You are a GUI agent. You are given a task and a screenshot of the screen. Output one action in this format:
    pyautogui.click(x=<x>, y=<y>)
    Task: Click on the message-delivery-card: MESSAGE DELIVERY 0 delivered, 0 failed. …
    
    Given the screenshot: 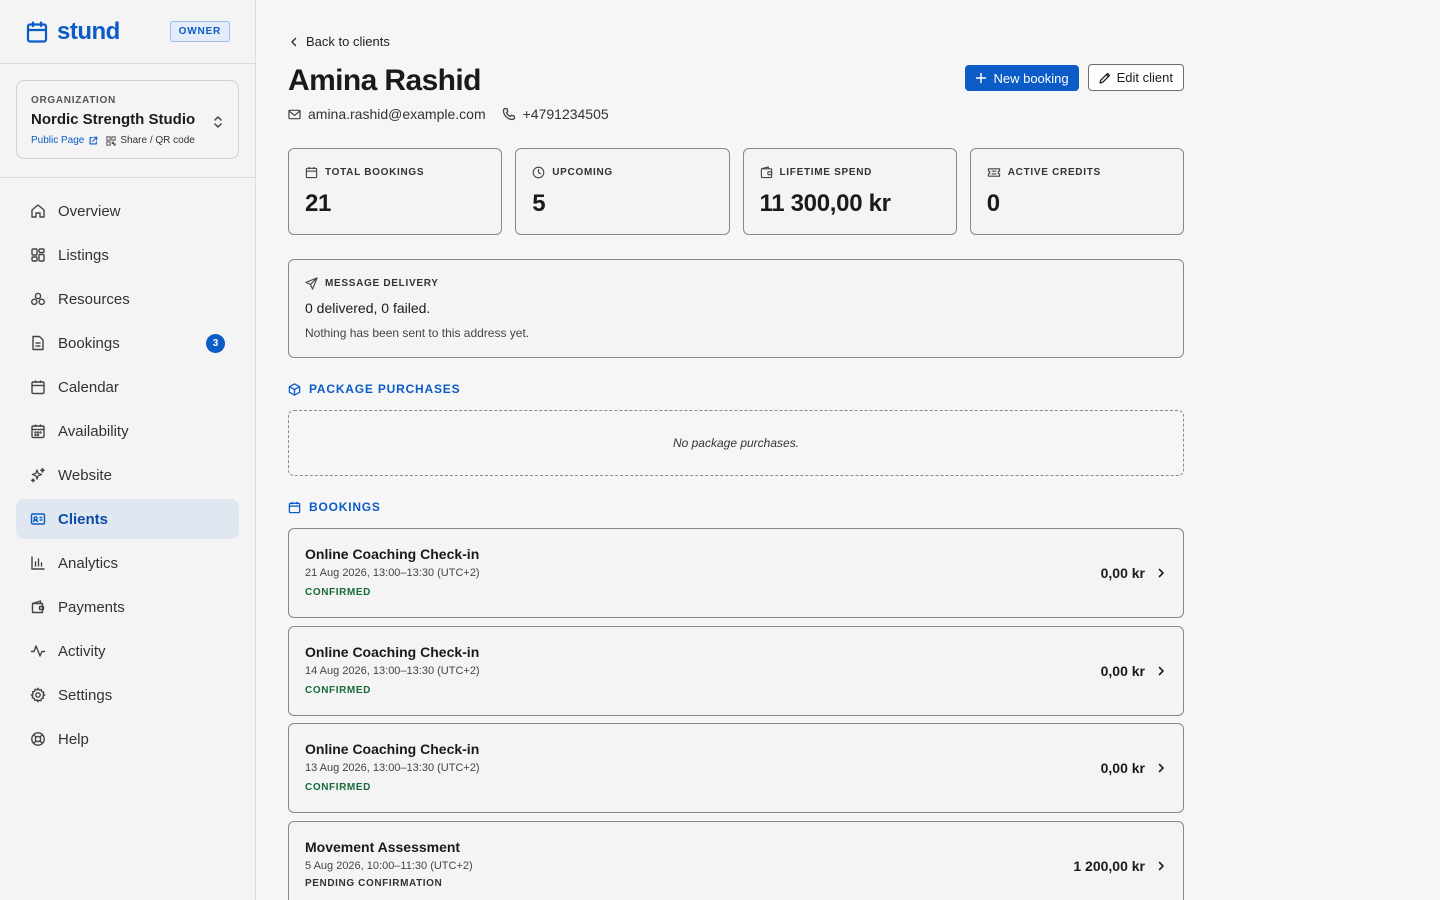 What is the action you would take?
    pyautogui.click(x=736, y=308)
    